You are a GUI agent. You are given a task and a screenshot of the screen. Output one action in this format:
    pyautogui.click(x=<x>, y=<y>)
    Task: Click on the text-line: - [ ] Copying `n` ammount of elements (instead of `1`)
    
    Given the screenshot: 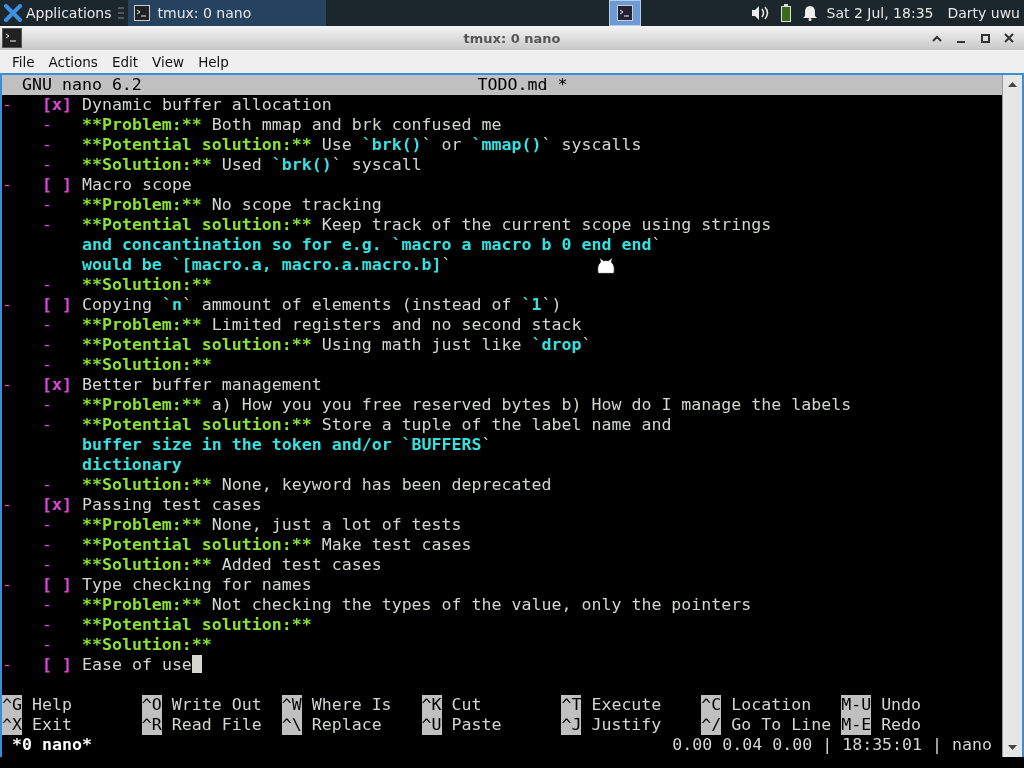 What is the action you would take?
    pyautogui.click(x=282, y=305)
    